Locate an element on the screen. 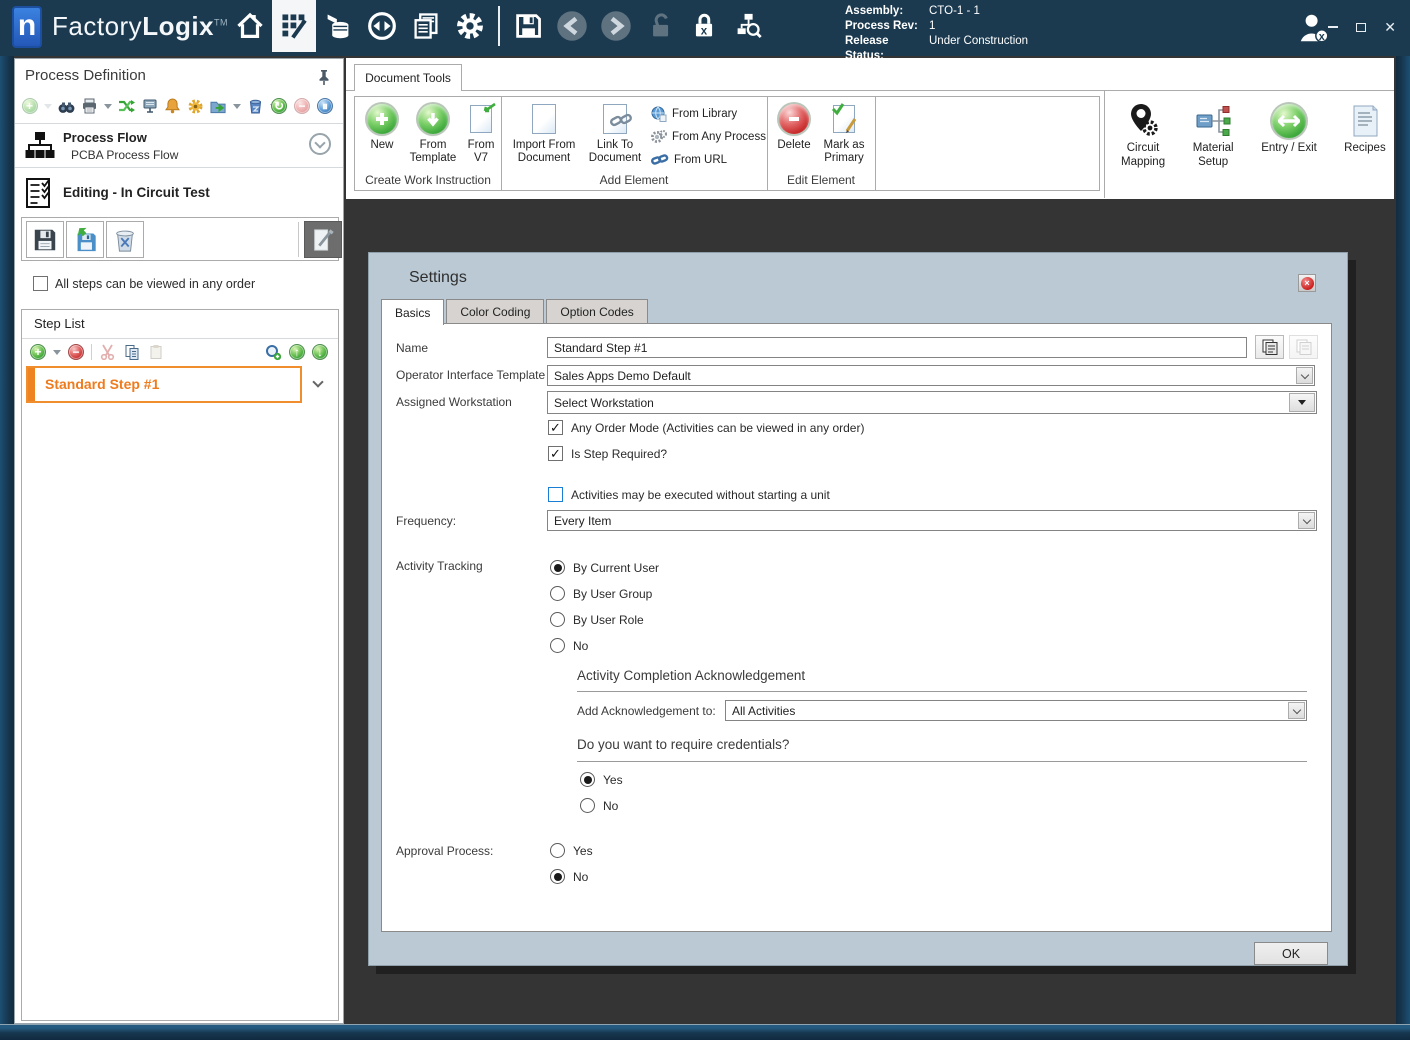 This screenshot has width=1410, height=1040. frequency-select: Every Item is located at coordinates (932, 520).